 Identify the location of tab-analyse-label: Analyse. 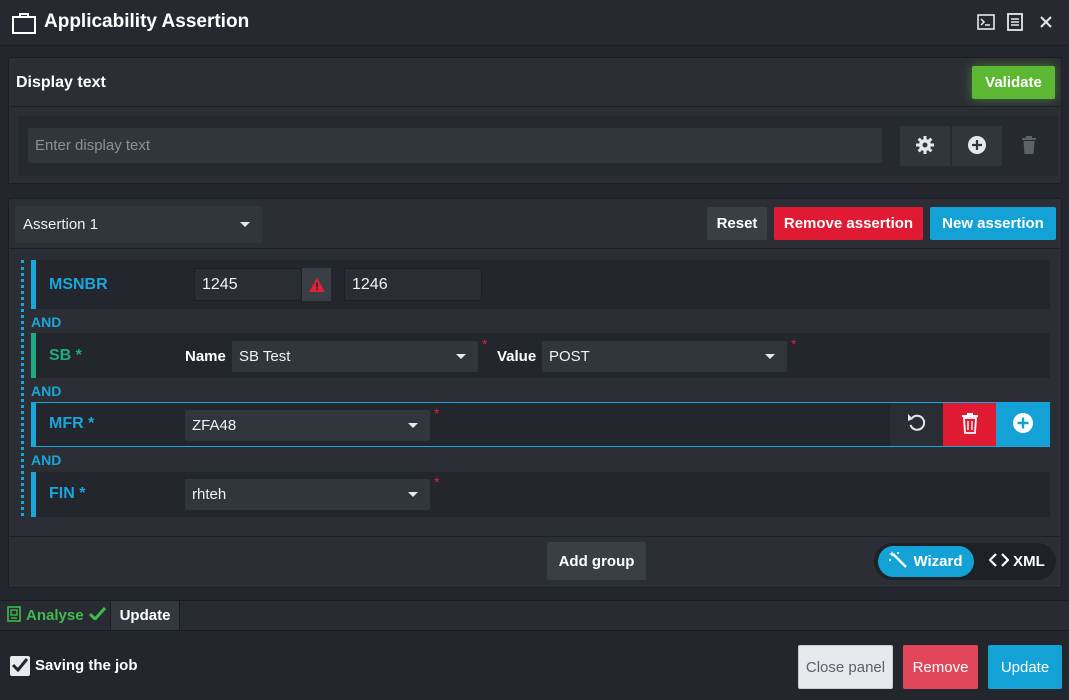
(55, 615).